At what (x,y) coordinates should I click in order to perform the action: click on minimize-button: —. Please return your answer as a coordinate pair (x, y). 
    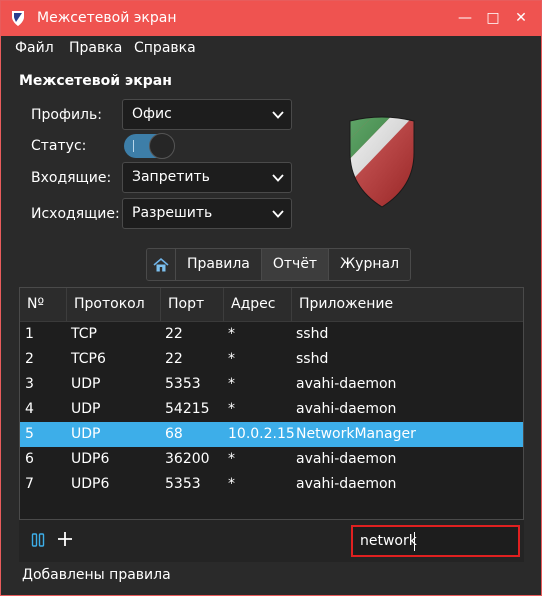
    Looking at the image, I should click on (465, 18).